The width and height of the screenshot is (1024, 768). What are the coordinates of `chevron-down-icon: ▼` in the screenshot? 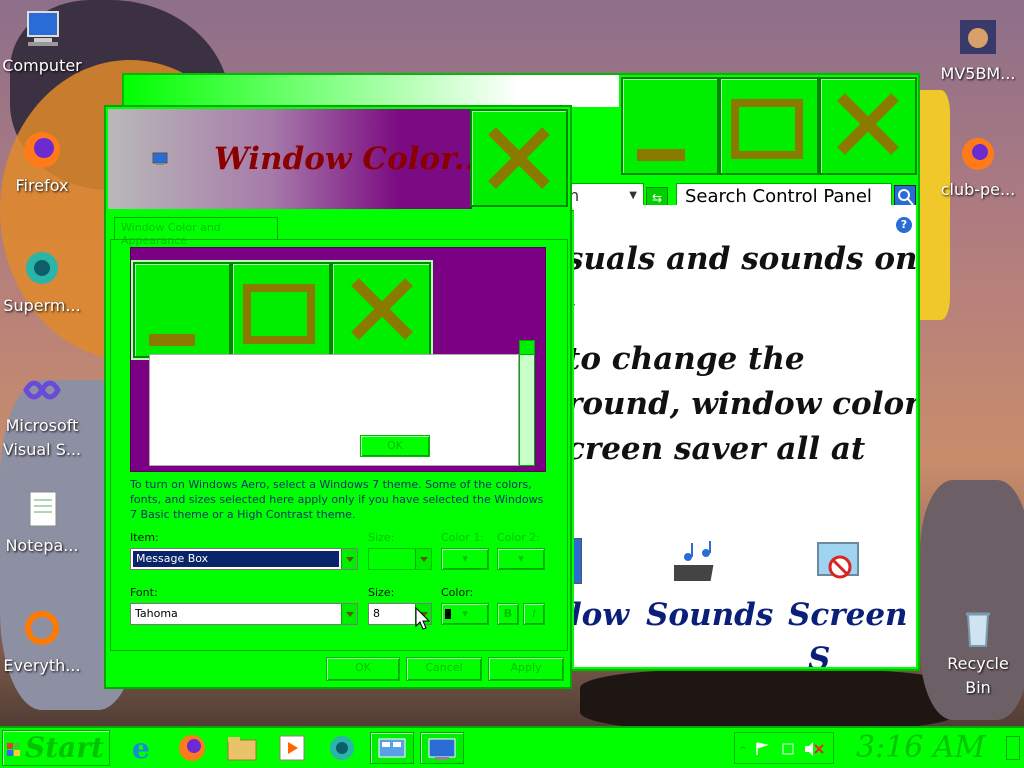 It's located at (633, 195).